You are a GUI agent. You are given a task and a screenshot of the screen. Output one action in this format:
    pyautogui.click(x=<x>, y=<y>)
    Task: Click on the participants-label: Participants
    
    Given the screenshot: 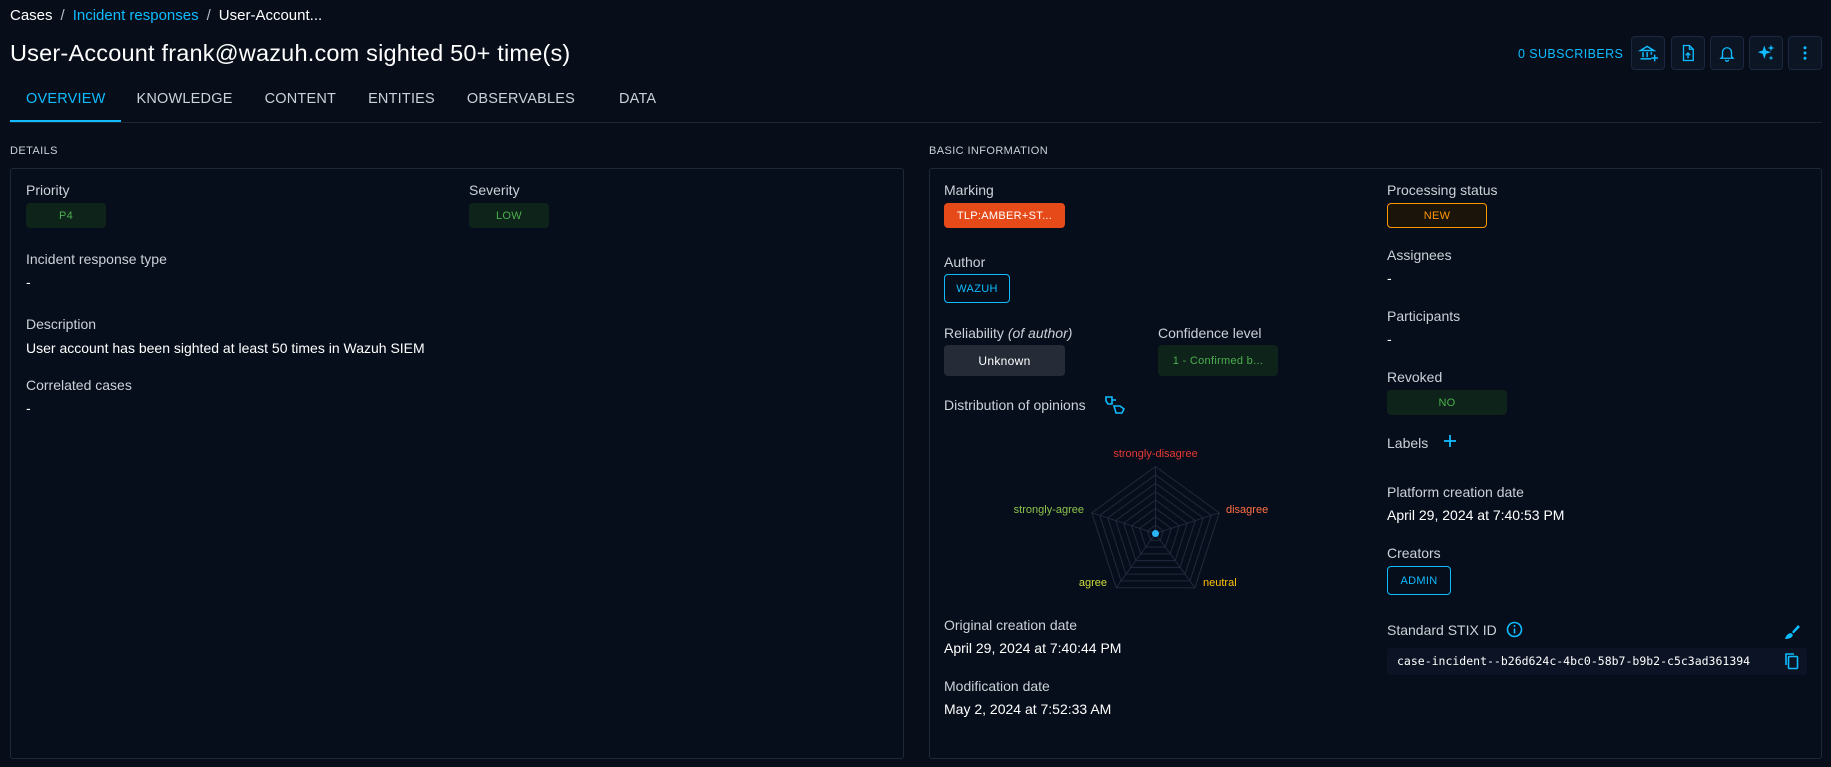 What is the action you would take?
    pyautogui.click(x=1424, y=316)
    